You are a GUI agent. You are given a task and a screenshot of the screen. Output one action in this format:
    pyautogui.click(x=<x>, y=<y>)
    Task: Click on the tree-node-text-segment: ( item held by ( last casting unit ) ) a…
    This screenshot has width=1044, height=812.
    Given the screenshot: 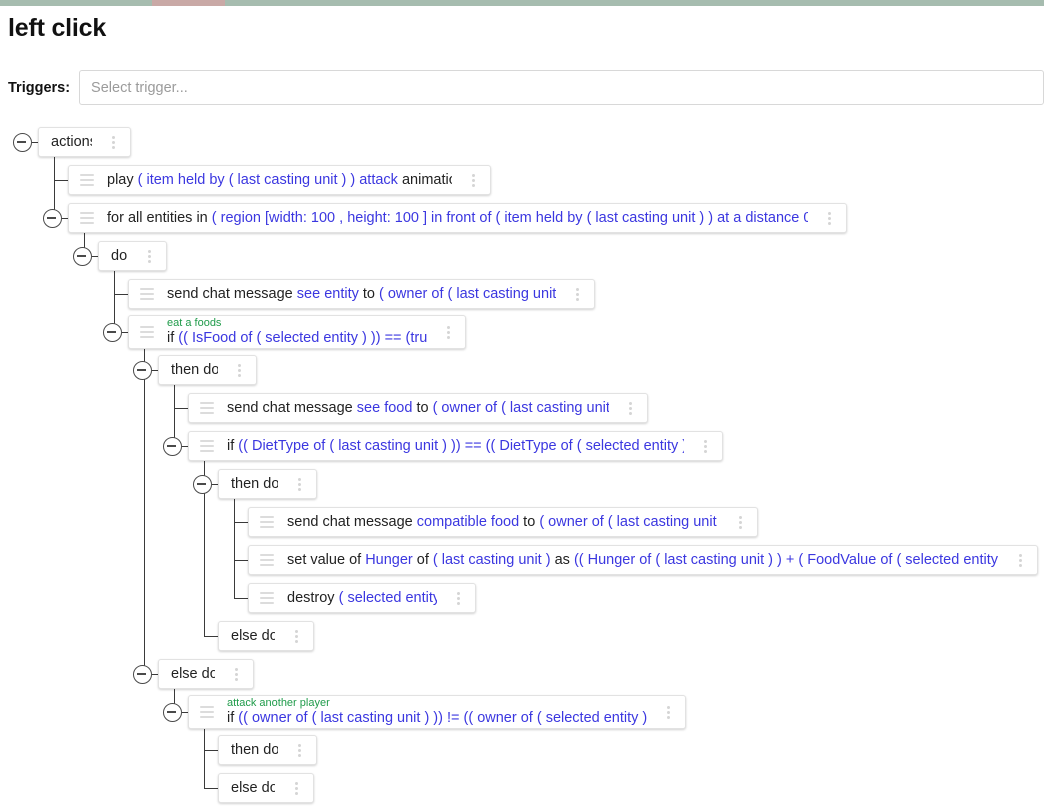 What is the action you would take?
    pyautogui.click(x=267, y=180)
    